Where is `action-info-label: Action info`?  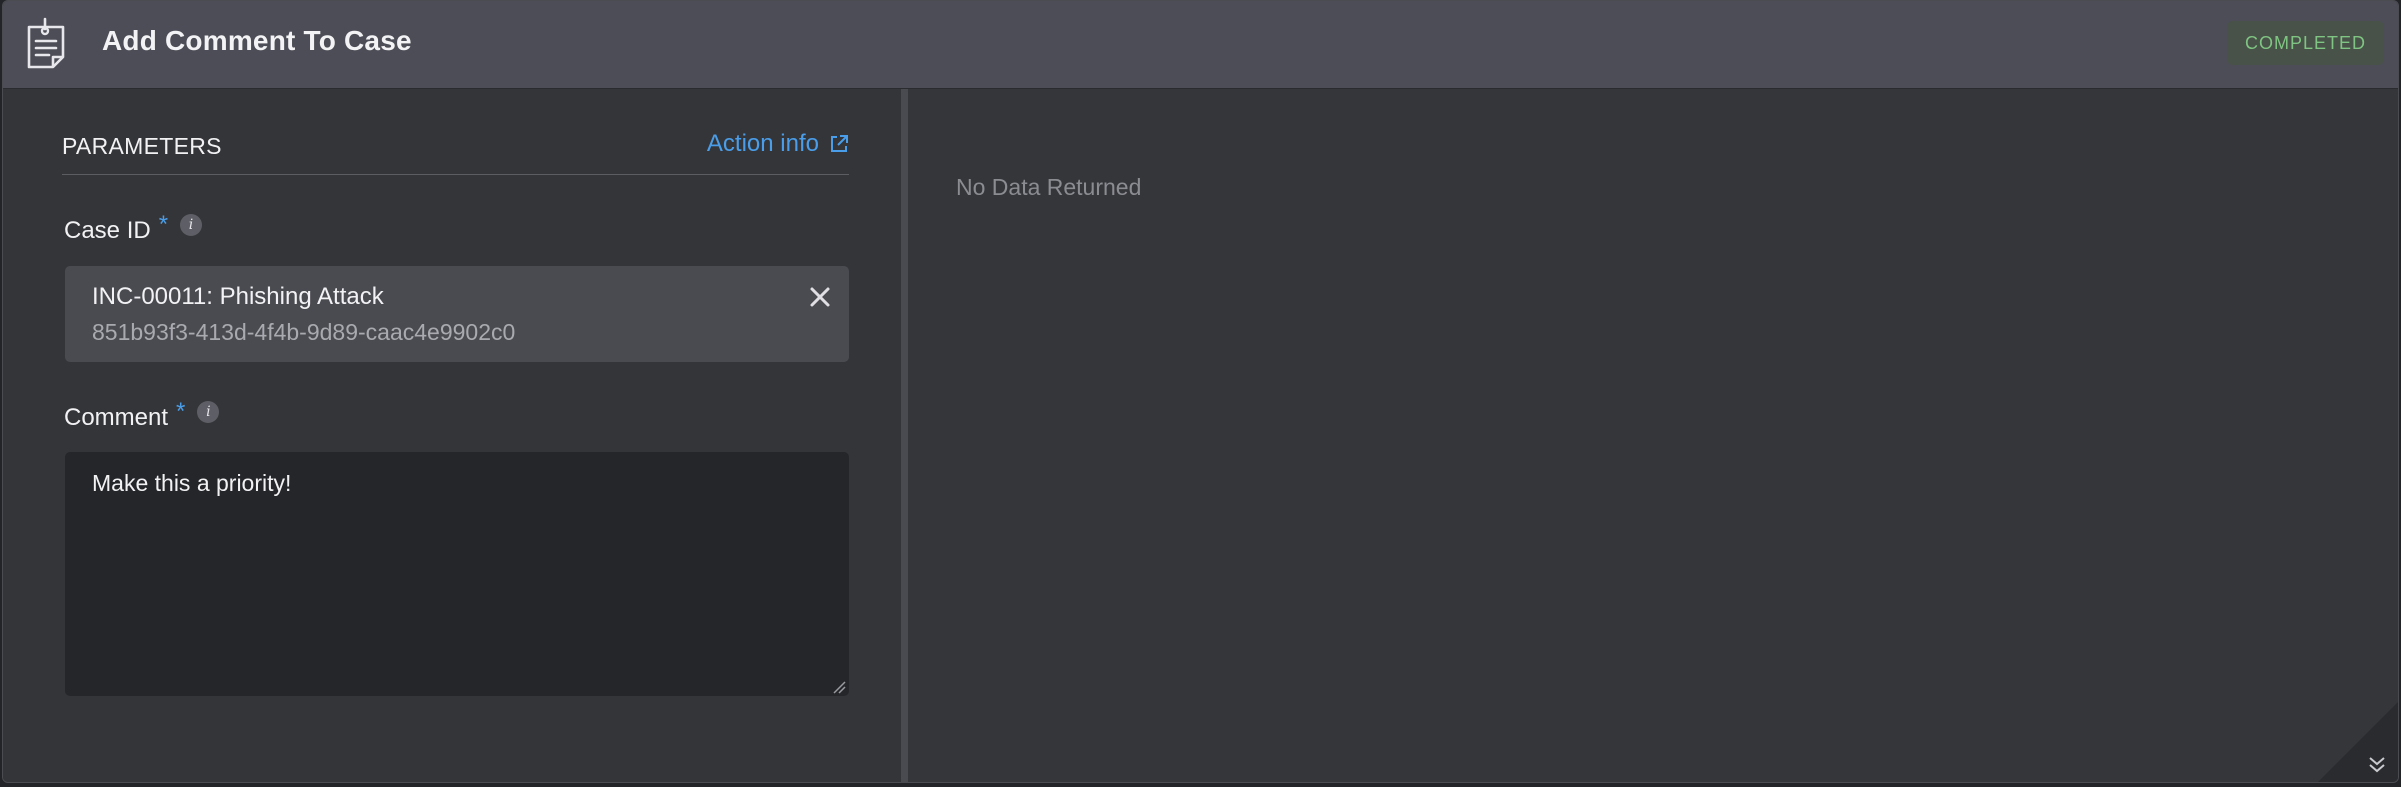 action-info-label: Action info is located at coordinates (762, 143).